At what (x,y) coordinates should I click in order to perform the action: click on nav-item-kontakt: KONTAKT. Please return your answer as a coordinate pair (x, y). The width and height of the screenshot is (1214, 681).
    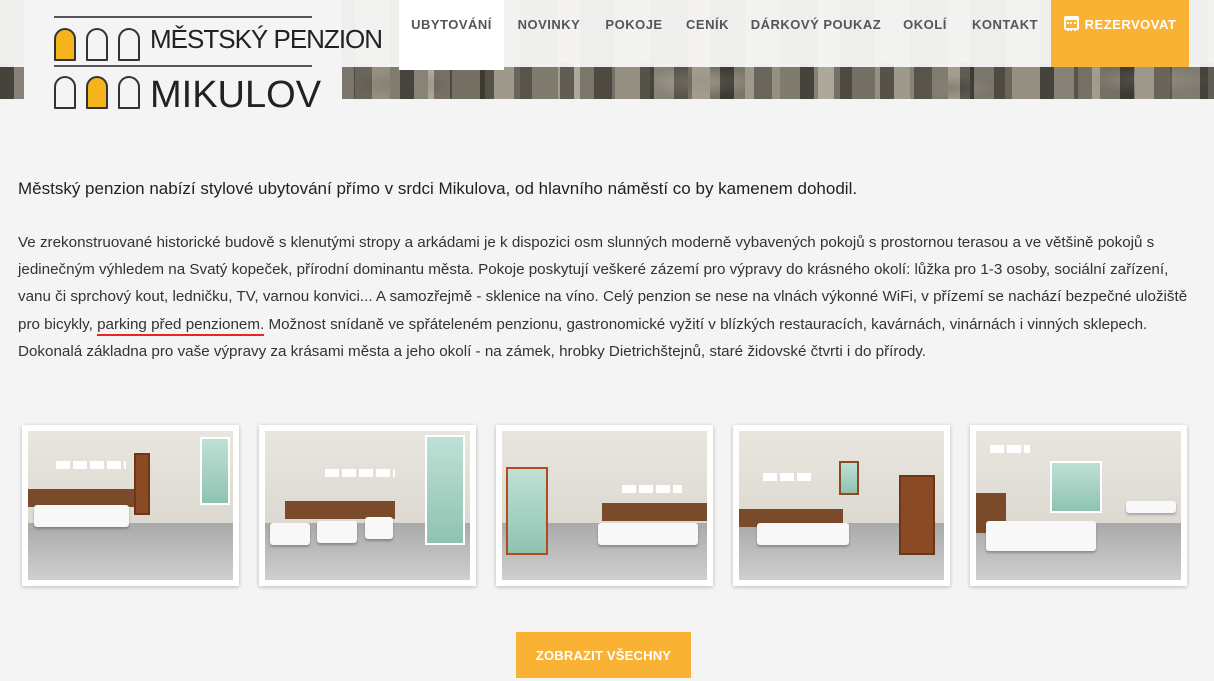
    Looking at the image, I should click on (1005, 33).